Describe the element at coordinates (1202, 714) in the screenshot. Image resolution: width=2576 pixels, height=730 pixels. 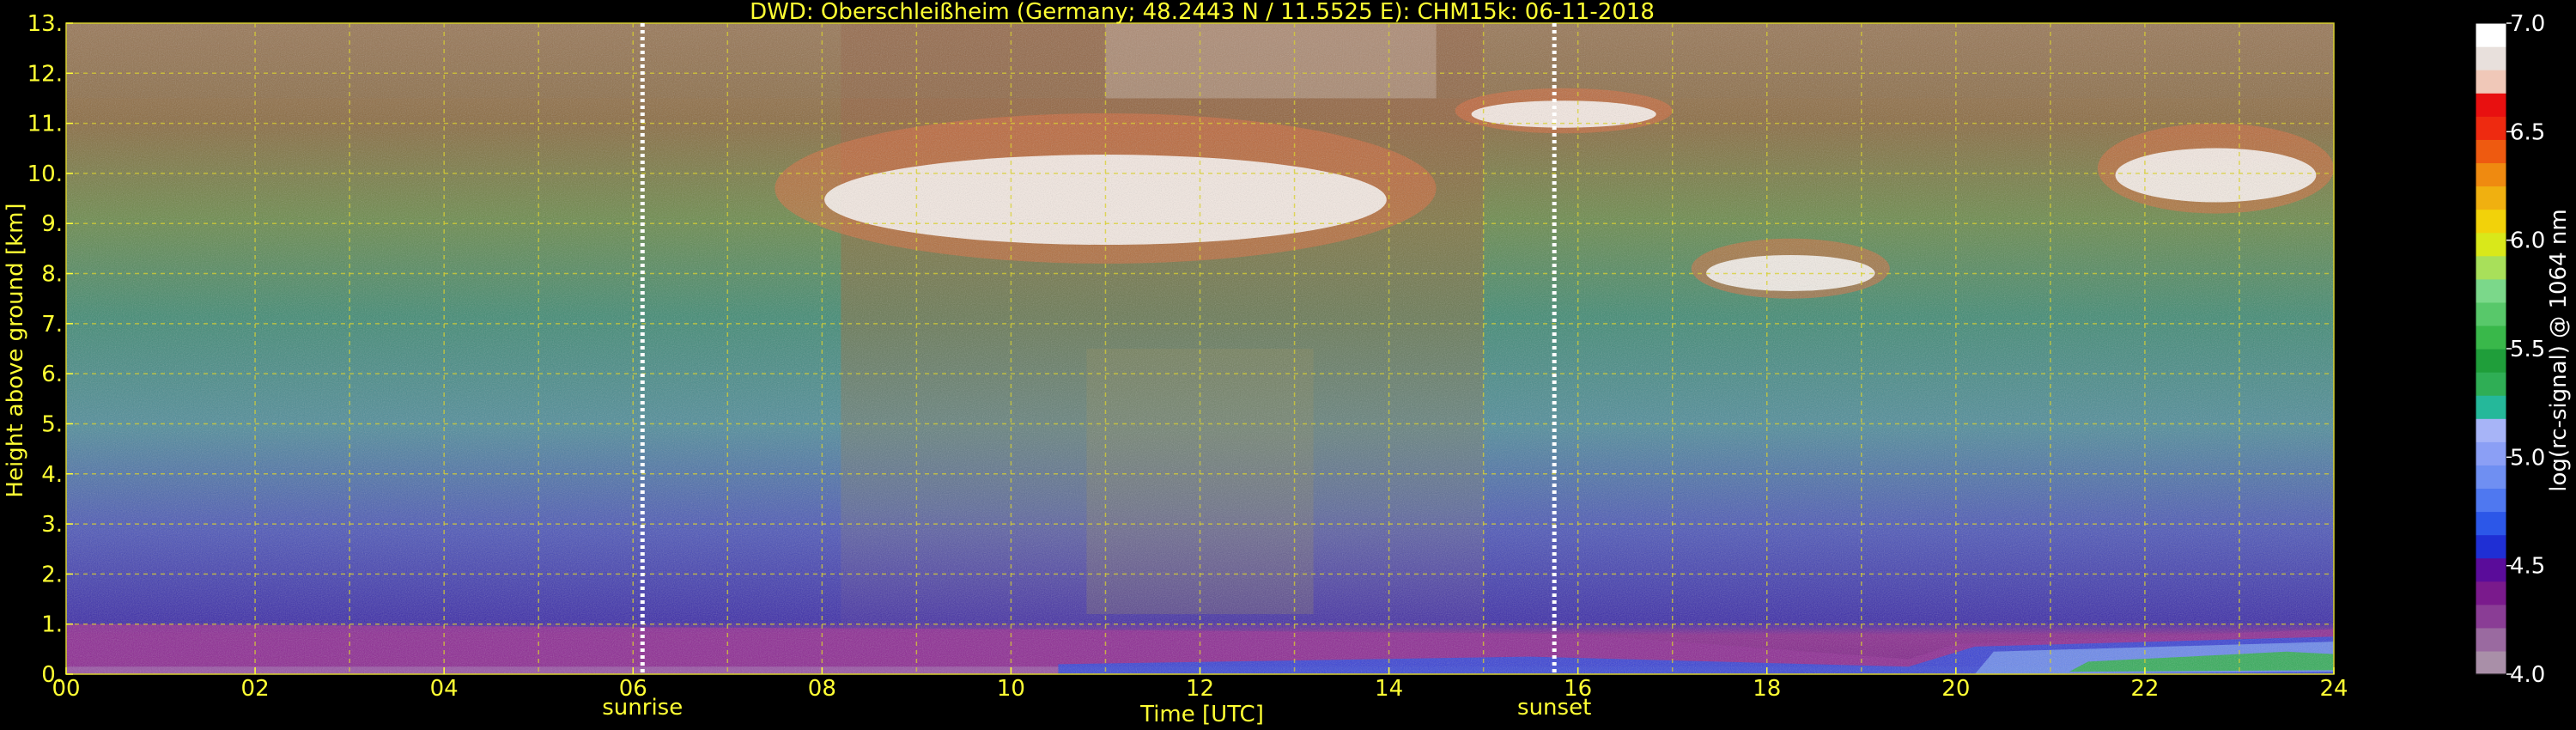
I see `x-axis-label: Time [UTC]` at that location.